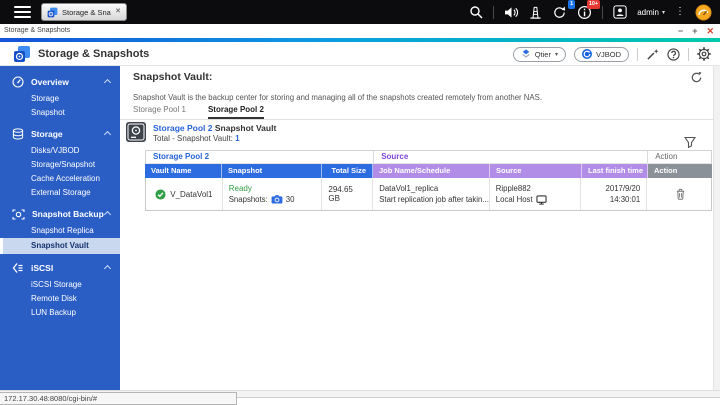 This screenshot has height=405, width=720. I want to click on cell-source: Ripple882 Local Host, so click(536, 194).